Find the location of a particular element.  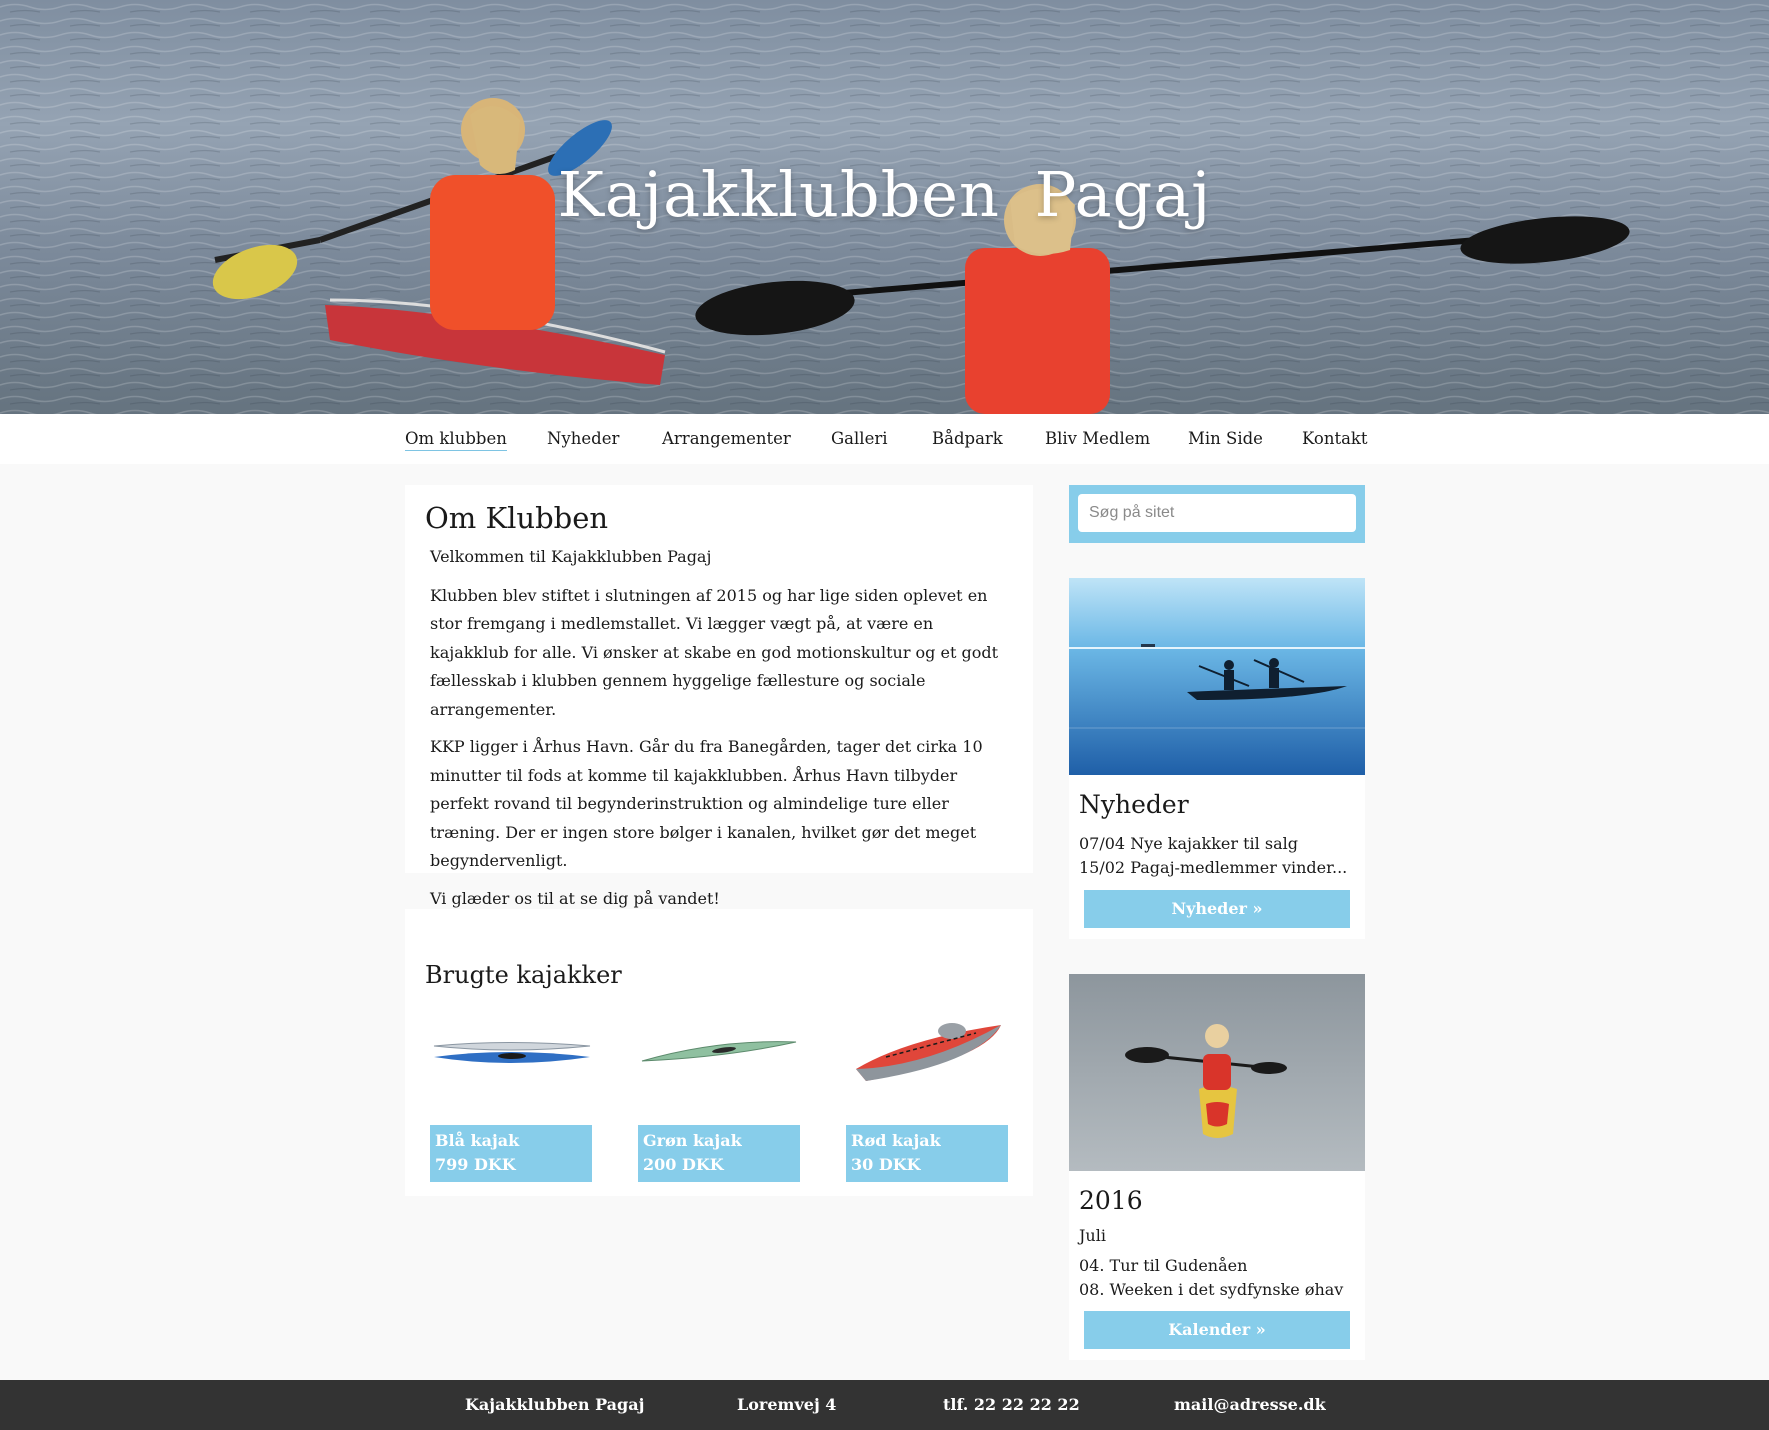

footer-phone: tlf. 22 22 22 22 is located at coordinates (1011, 1404).